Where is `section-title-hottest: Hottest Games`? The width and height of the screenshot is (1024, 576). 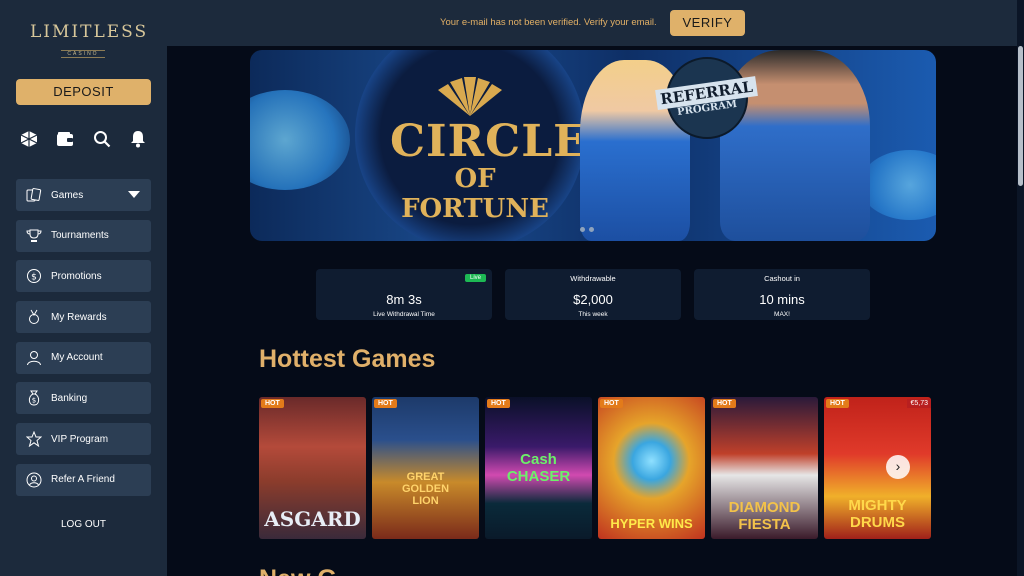
section-title-hottest: Hottest Games is located at coordinates (347, 359).